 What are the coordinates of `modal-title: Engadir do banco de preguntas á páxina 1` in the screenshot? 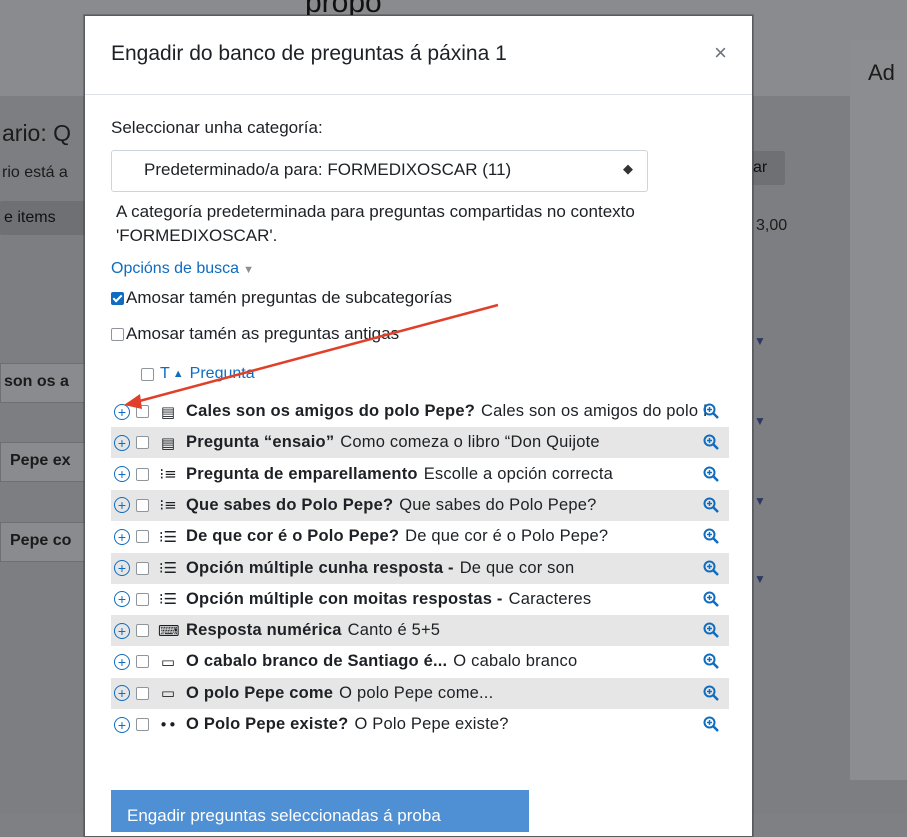 It's located at (309, 53).